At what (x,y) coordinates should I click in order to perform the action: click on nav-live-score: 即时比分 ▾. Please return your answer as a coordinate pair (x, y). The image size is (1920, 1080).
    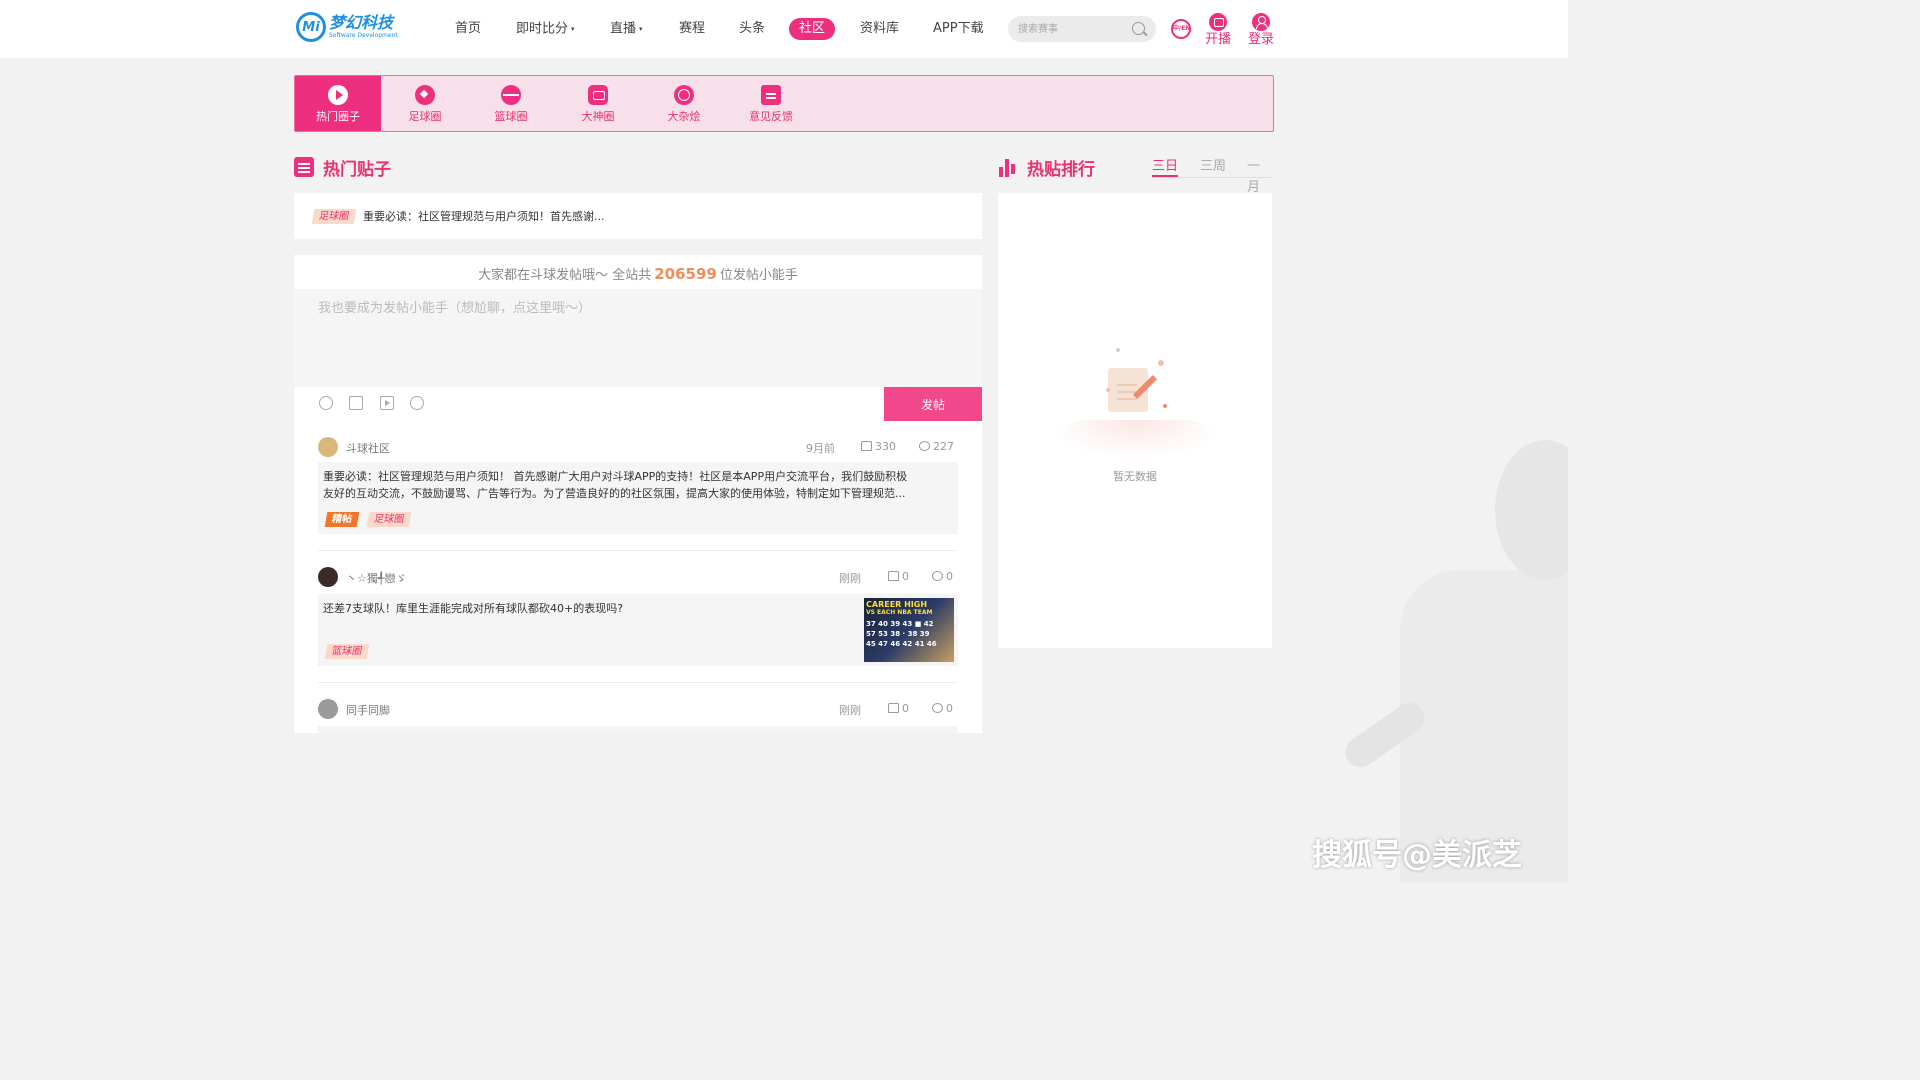
    Looking at the image, I should click on (545, 29).